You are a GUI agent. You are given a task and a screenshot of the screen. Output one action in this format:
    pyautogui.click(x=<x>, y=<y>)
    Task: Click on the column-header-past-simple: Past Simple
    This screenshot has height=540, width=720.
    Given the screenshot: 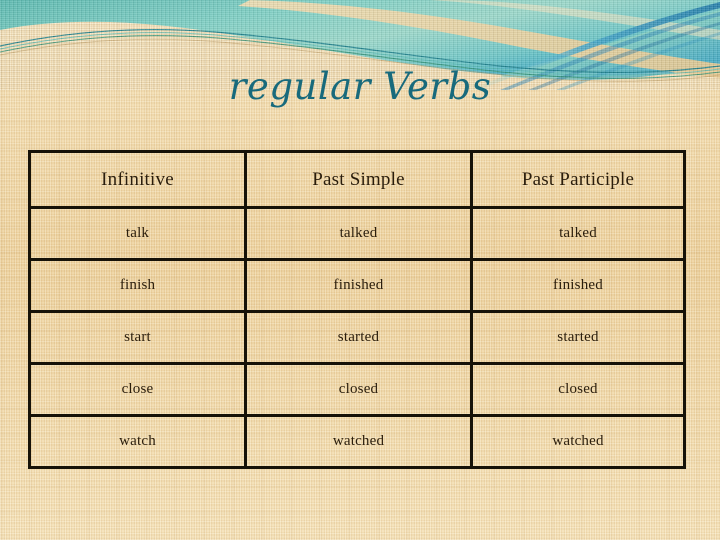 What is the action you would take?
    pyautogui.click(x=358, y=179)
    